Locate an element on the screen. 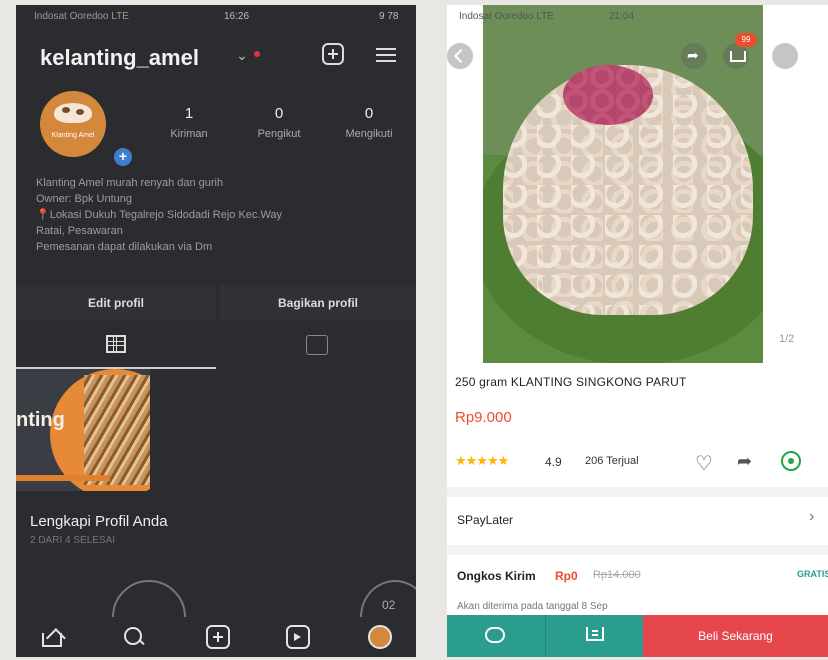 This screenshot has height=660, width=828. whatsapp-icon is located at coordinates (791, 461).